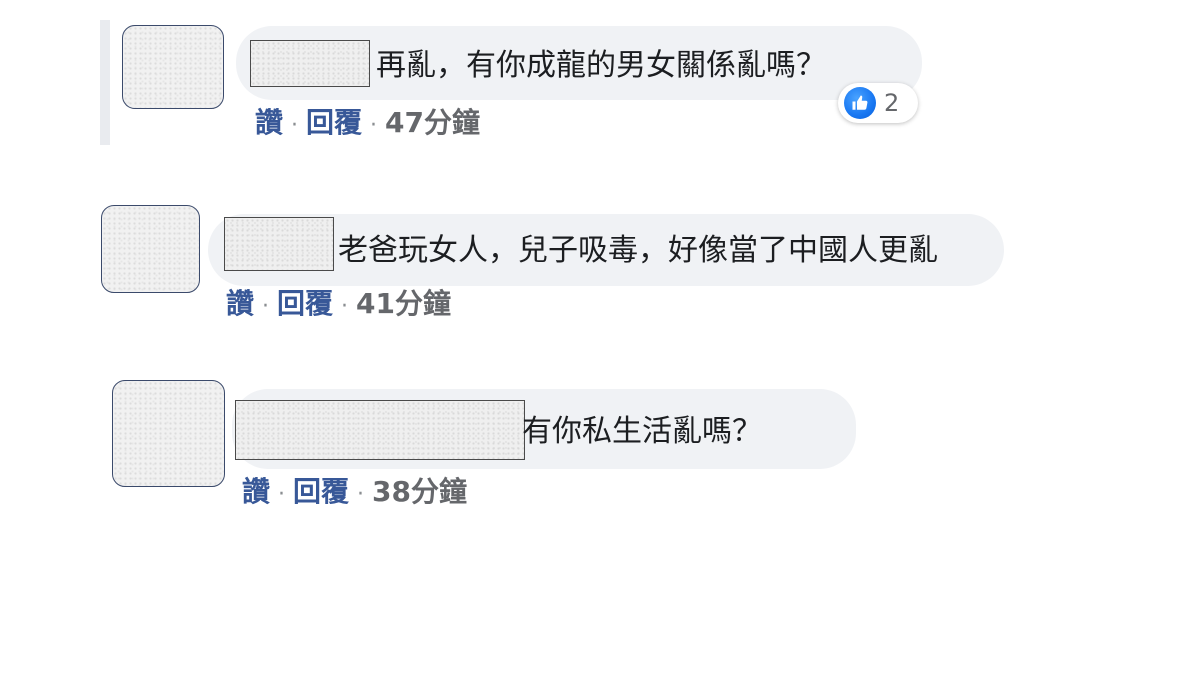 This screenshot has height=675, width=1200. Describe the element at coordinates (878, 103) in the screenshot. I see `reaction-summary: 2` at that location.